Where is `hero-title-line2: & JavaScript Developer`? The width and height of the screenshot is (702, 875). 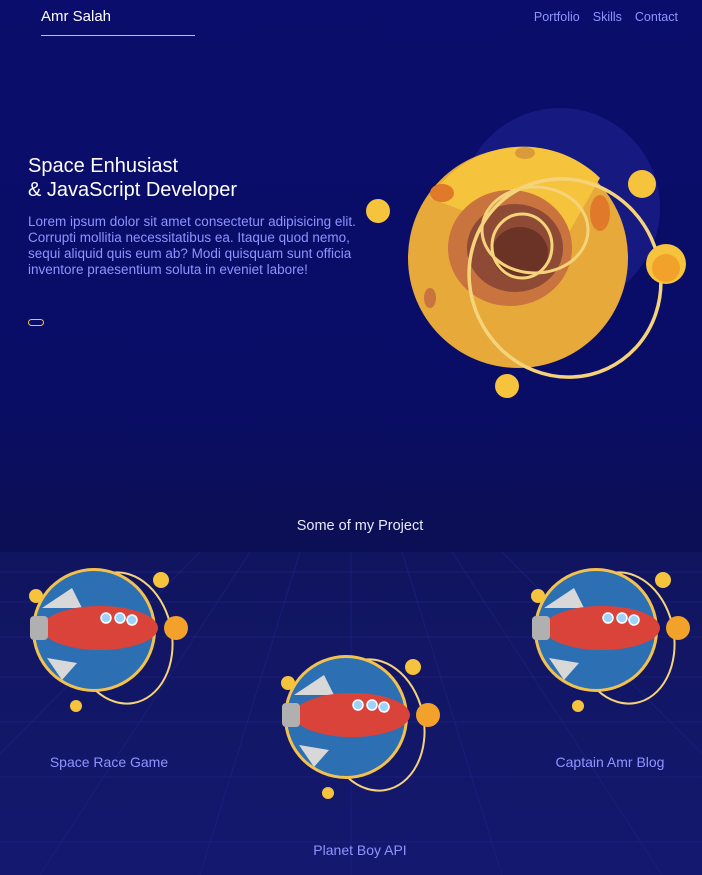 hero-title-line2: & JavaScript Developer is located at coordinates (132, 190).